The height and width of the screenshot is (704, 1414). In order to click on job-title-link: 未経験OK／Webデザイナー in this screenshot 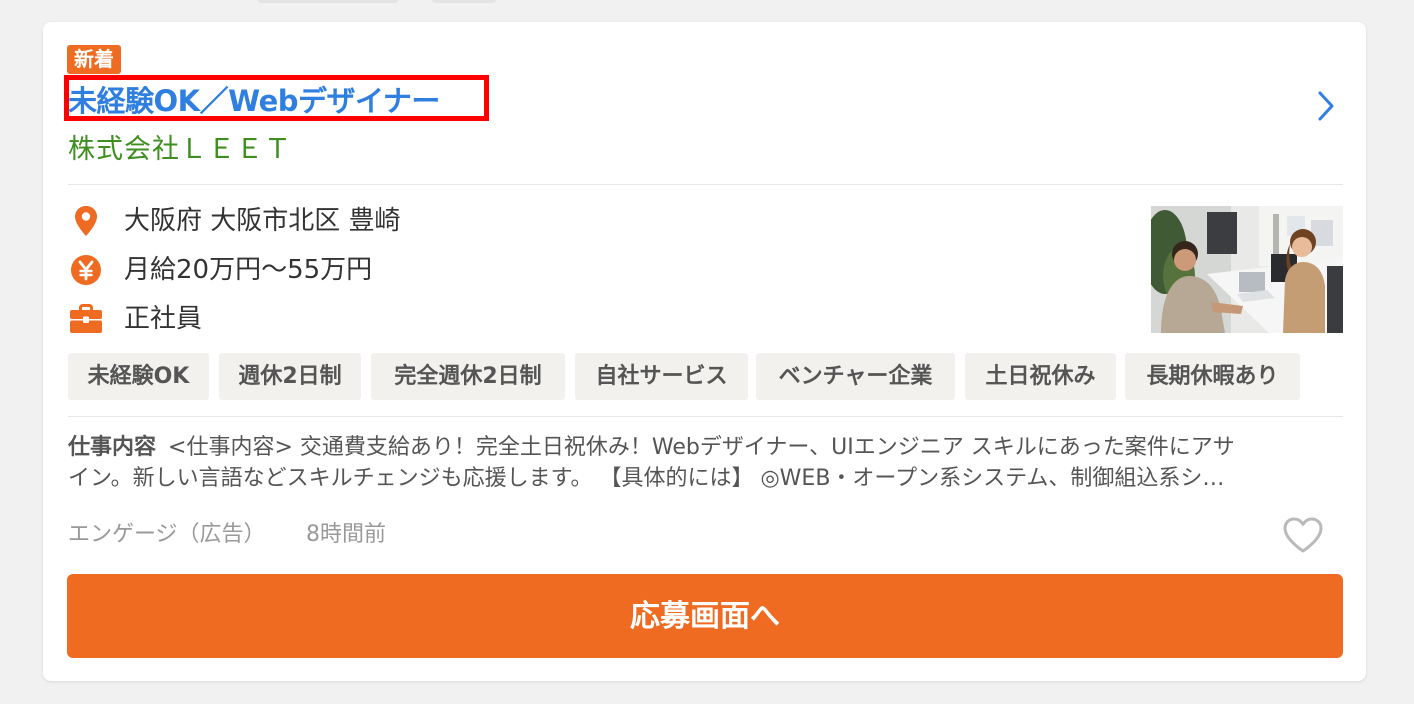, I will do `click(254, 101)`.